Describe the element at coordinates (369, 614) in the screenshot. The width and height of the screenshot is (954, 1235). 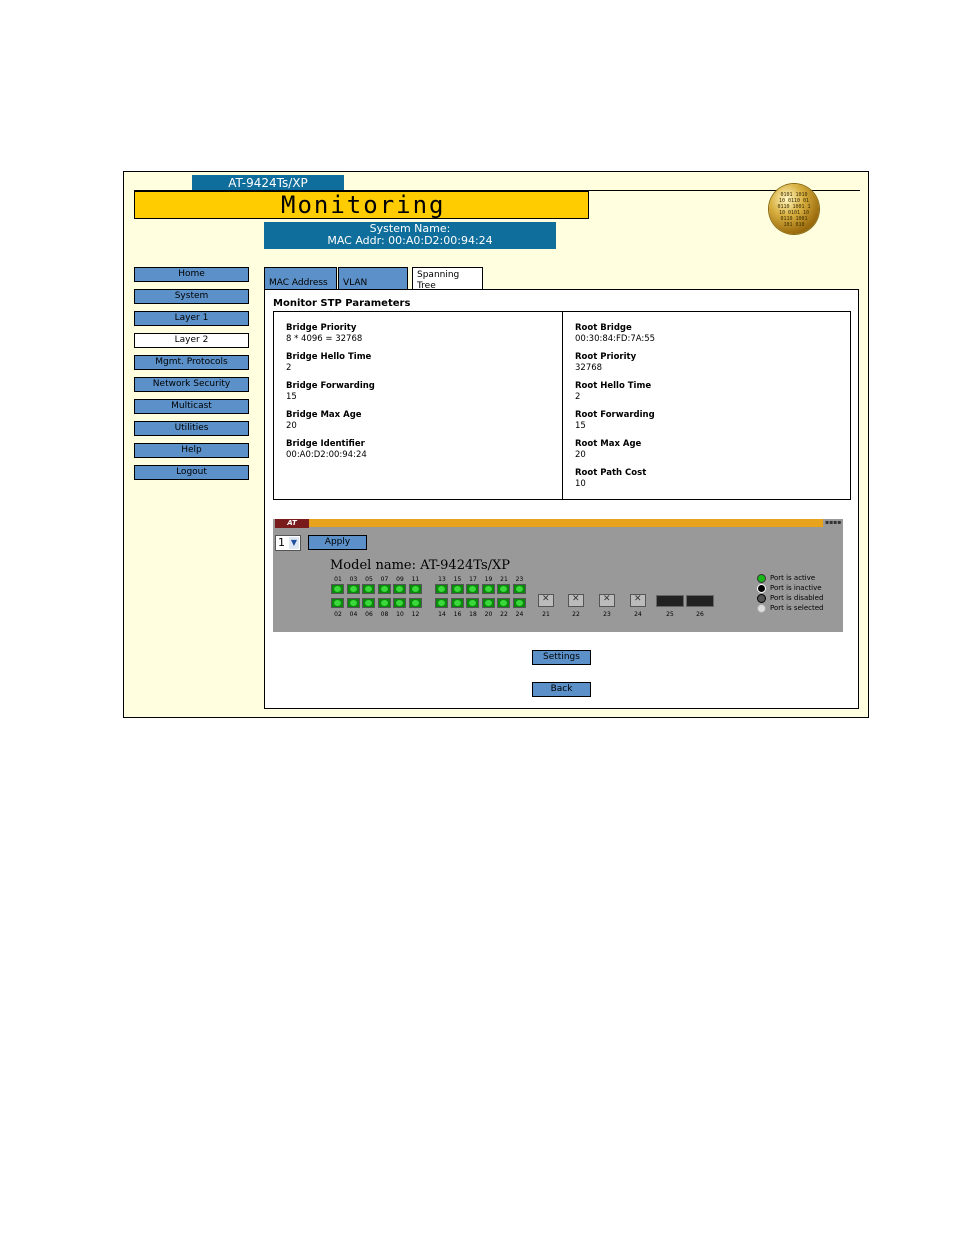
I see `port-label-06: 06` at that location.